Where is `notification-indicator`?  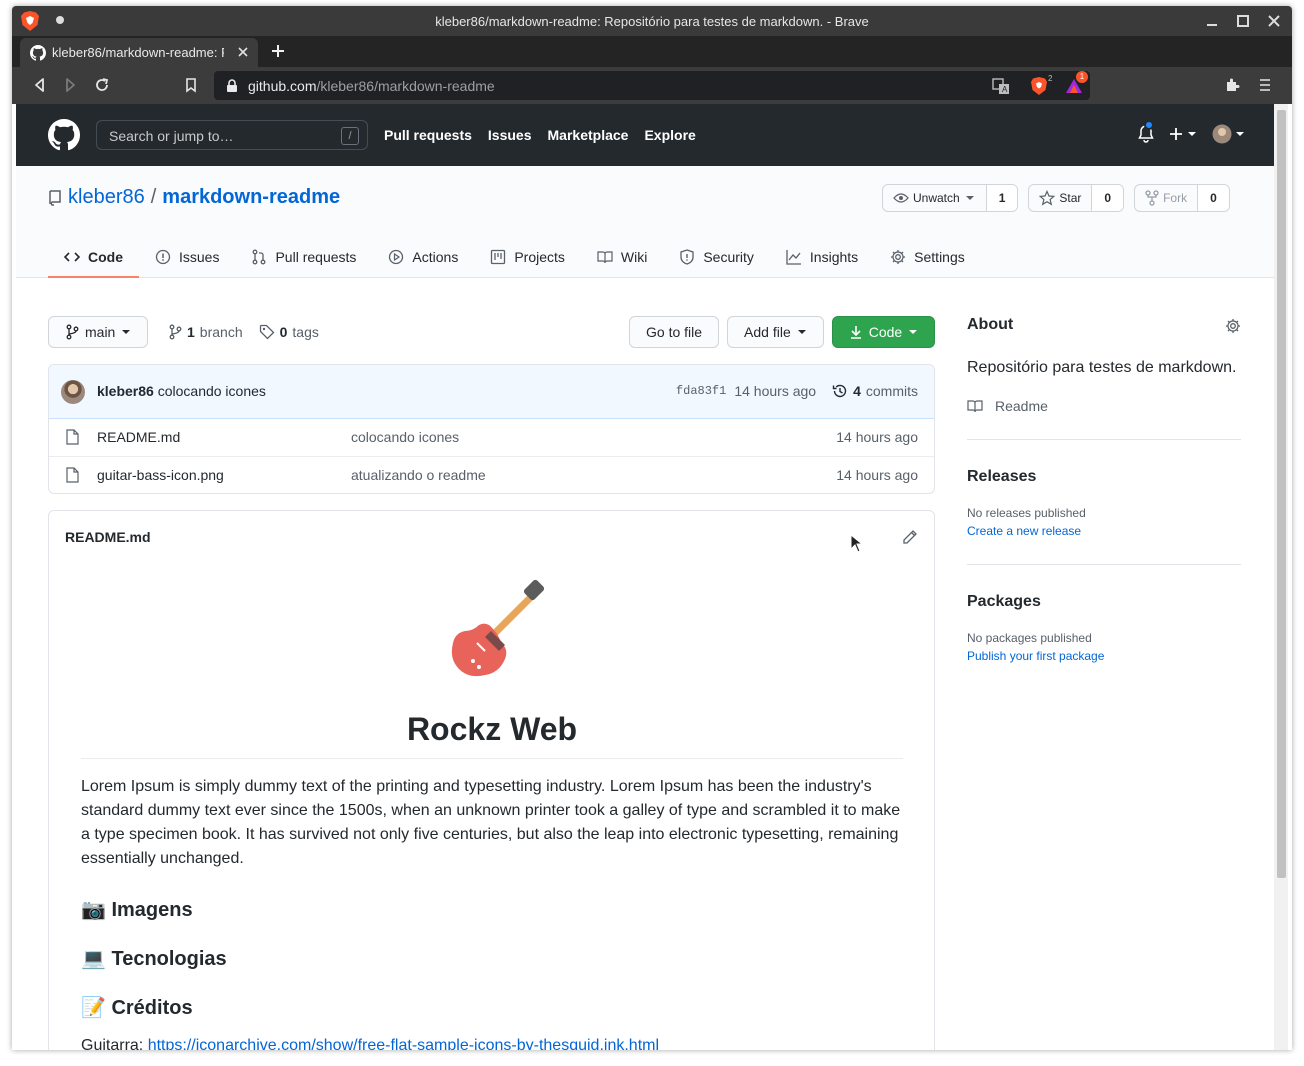
notification-indicator is located at coordinates (1149, 125).